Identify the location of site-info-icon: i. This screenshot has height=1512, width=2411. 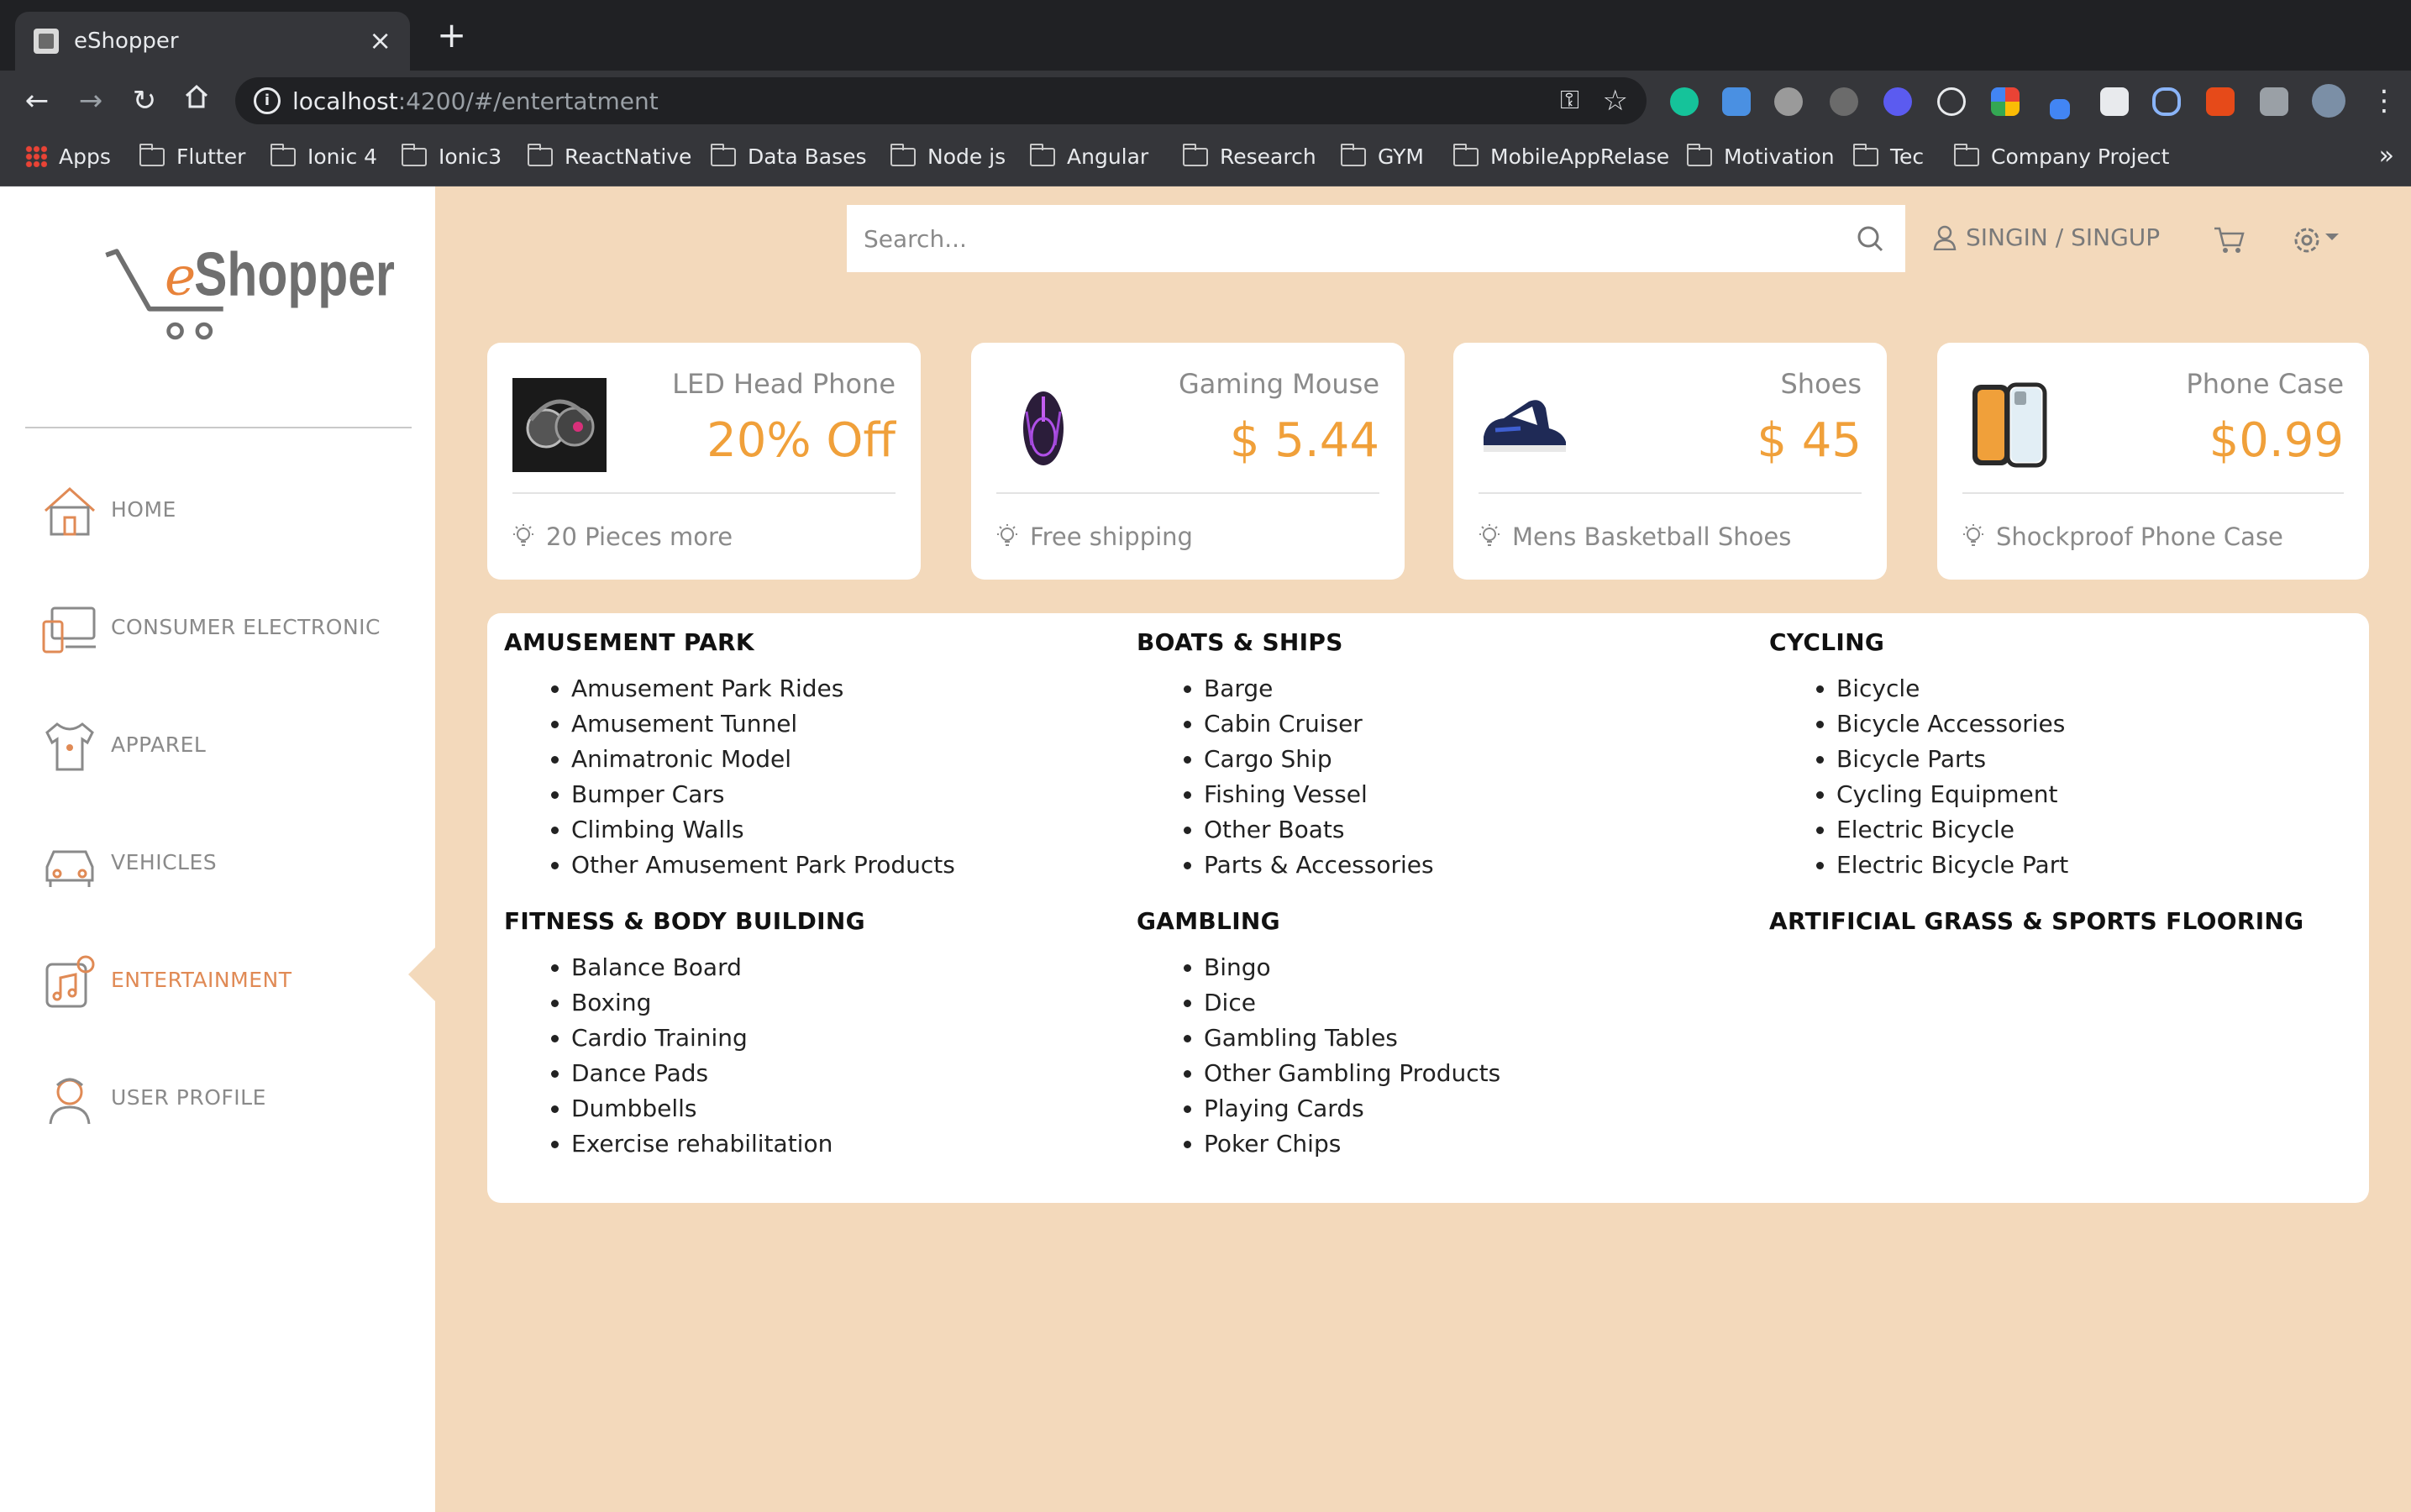
(267, 100).